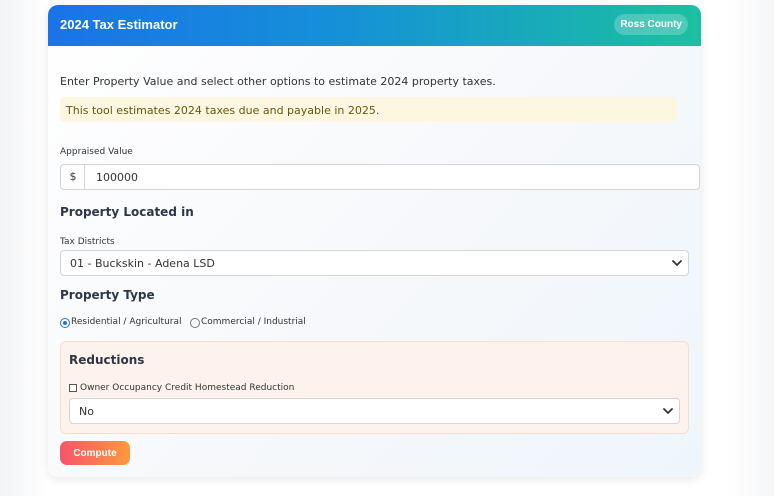 This screenshot has width=774, height=496. What do you see at coordinates (86, 411) in the screenshot?
I see `owner-occupancy-selected: No` at bounding box center [86, 411].